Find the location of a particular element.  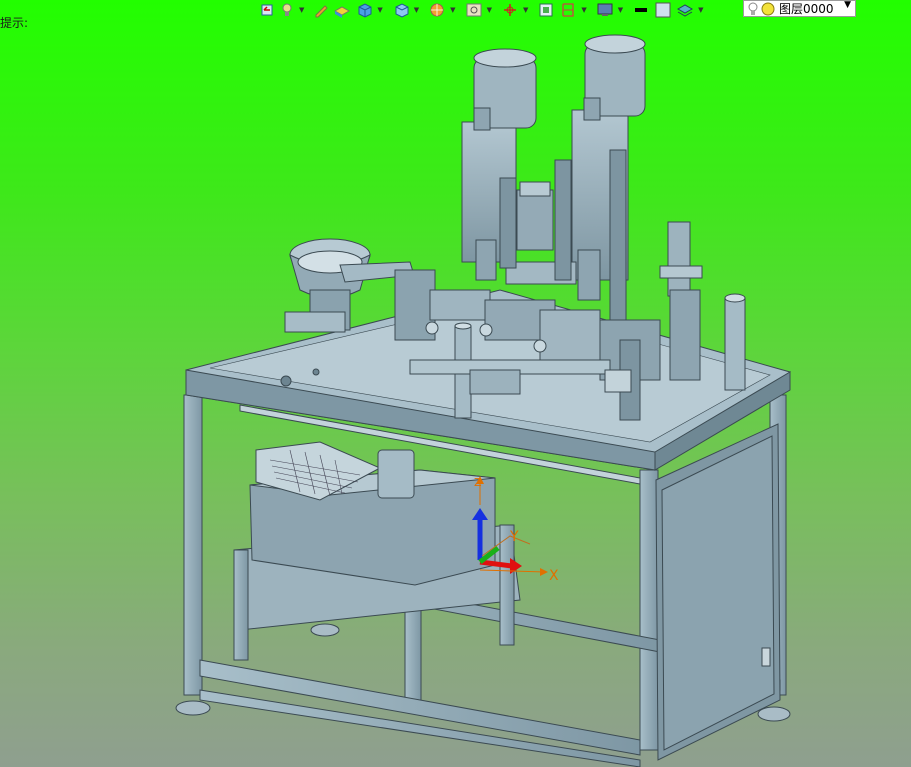

cylinder-tower is located at coordinates (679, 259).